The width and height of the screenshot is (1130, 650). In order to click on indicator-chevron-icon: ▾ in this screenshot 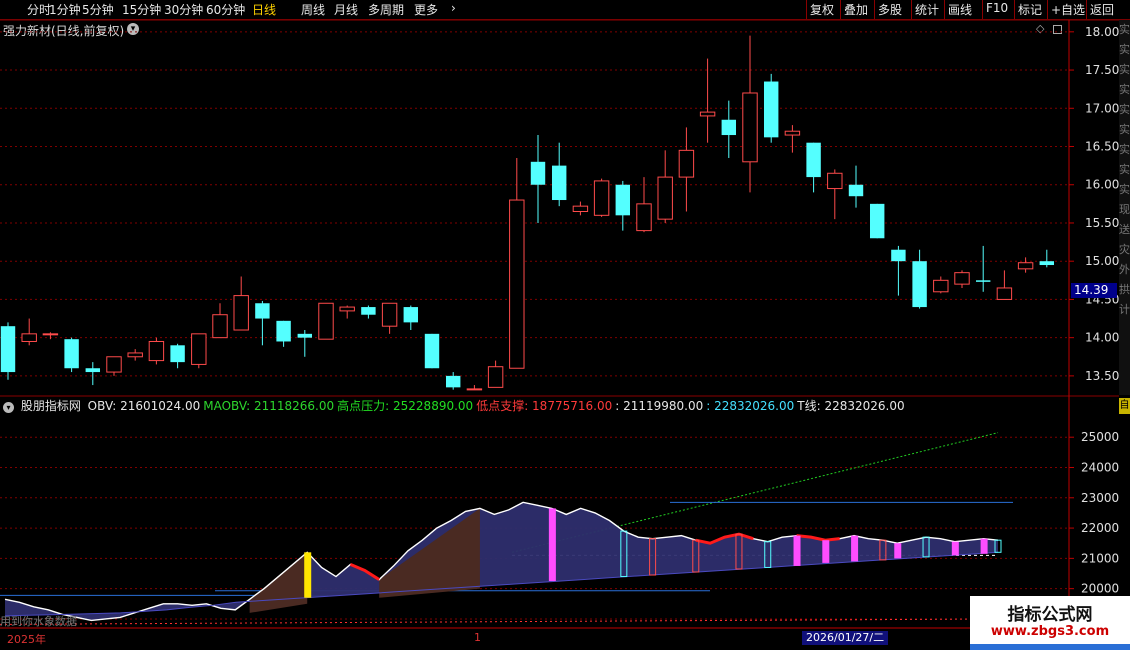, I will do `click(8, 407)`.